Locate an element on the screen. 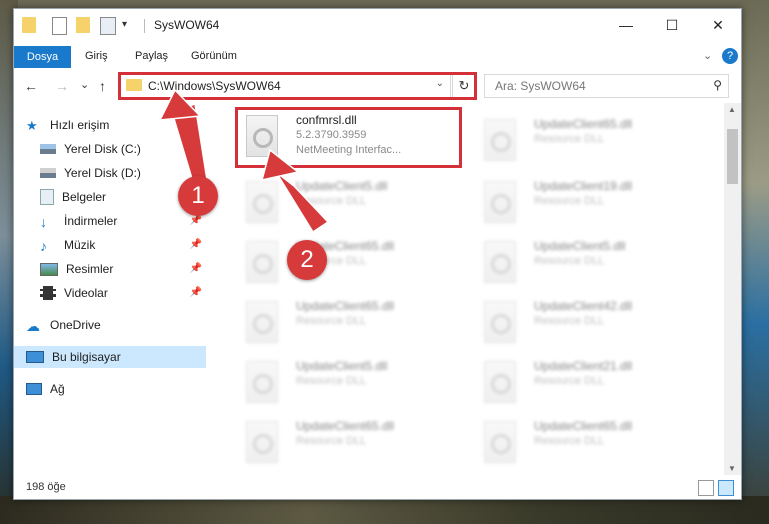 This screenshot has width=769, height=524. annotation-arrows is located at coordinates (244, 161).